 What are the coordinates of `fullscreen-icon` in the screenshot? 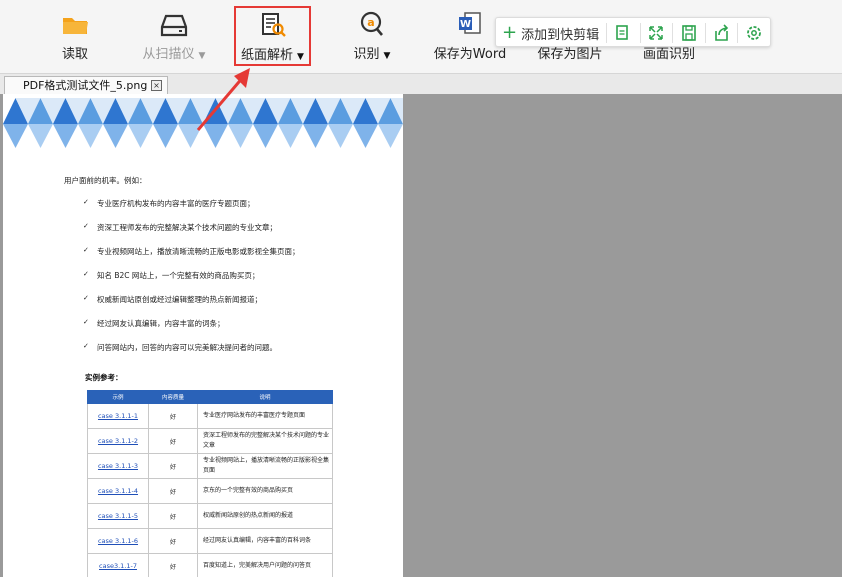 It's located at (656, 33).